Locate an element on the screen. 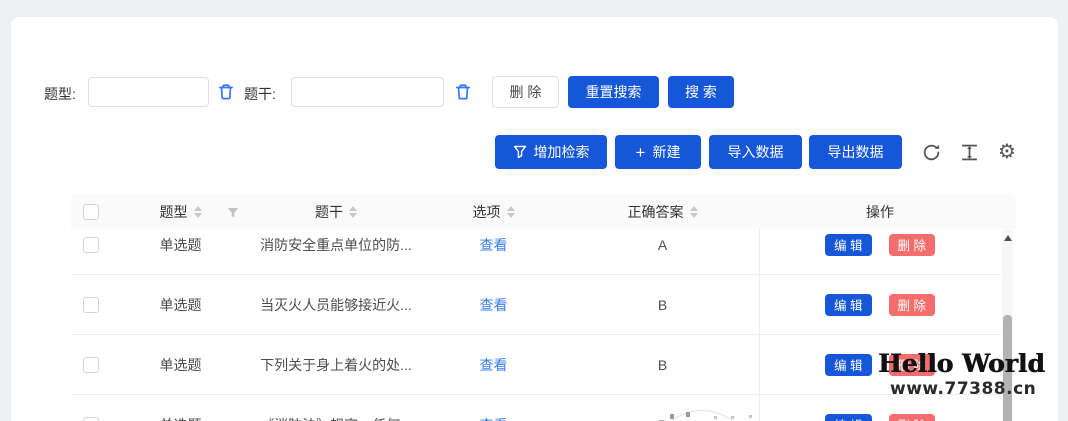  header-actions: 操作 is located at coordinates (880, 211).